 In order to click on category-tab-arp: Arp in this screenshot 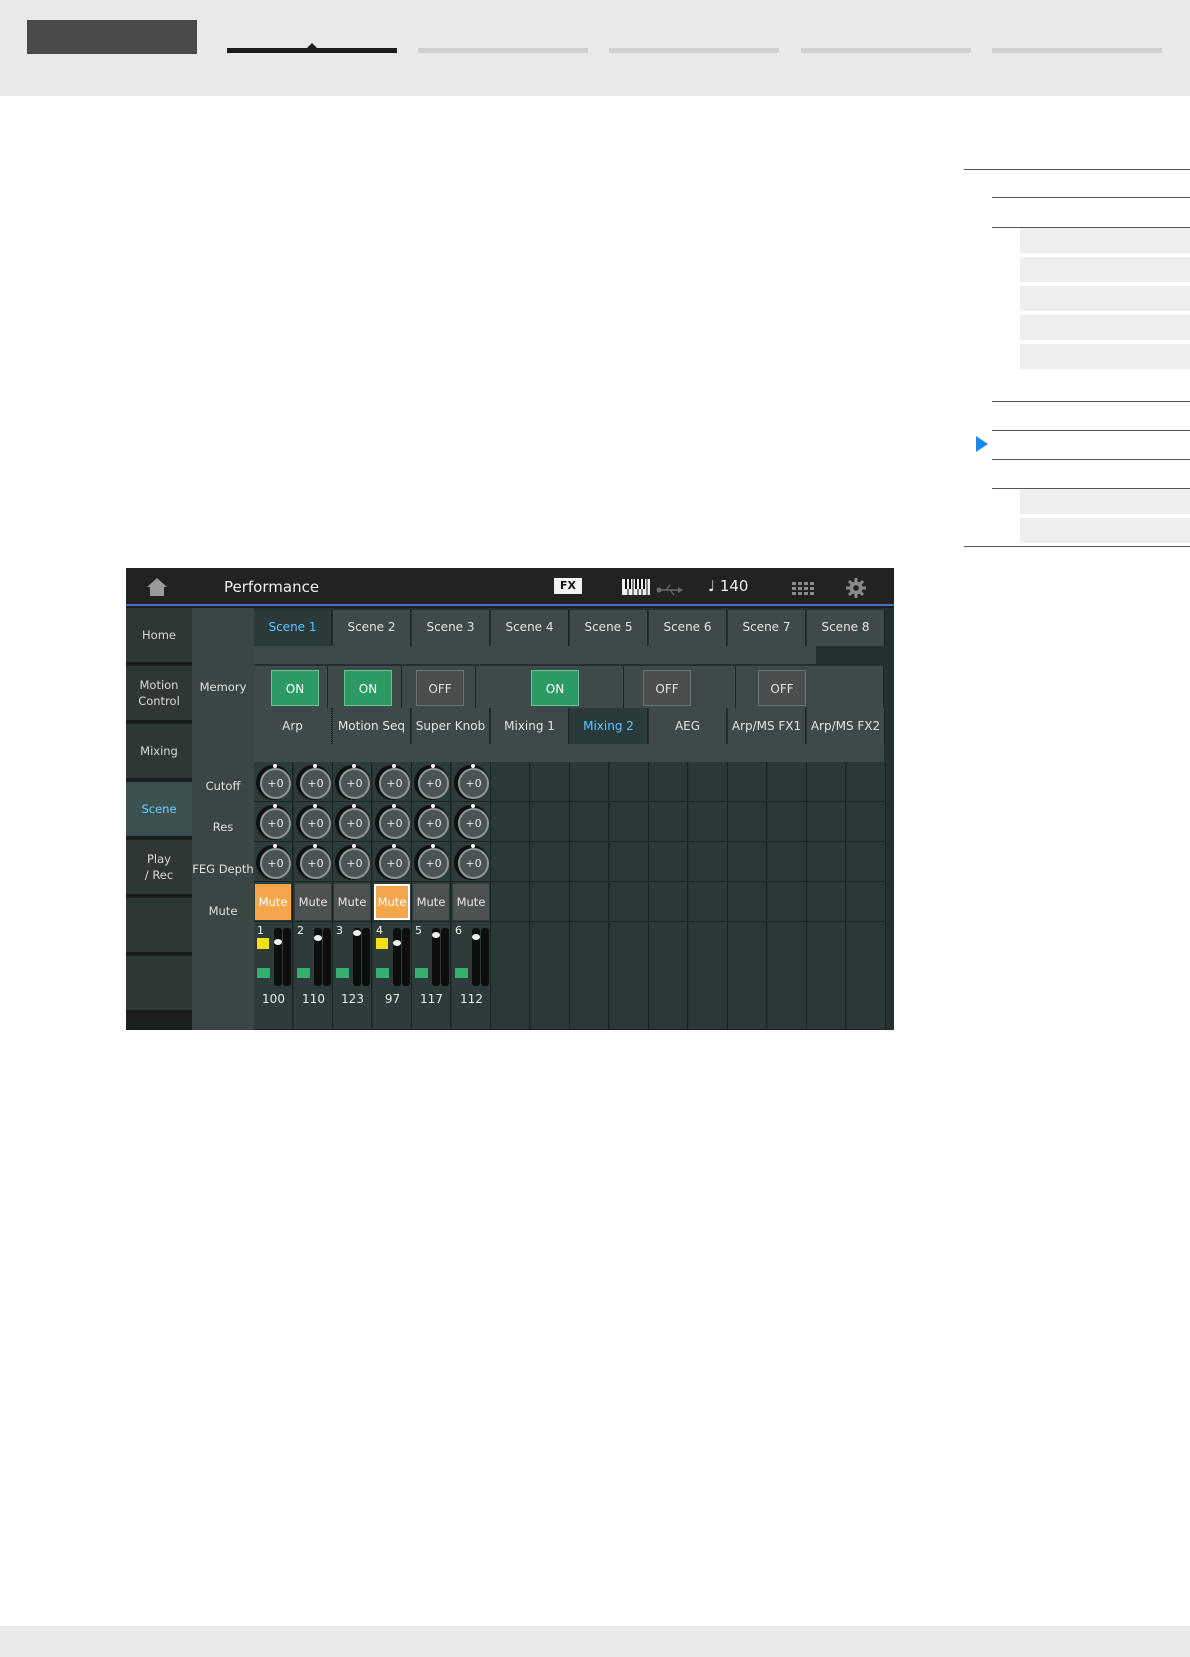, I will do `click(293, 726)`.